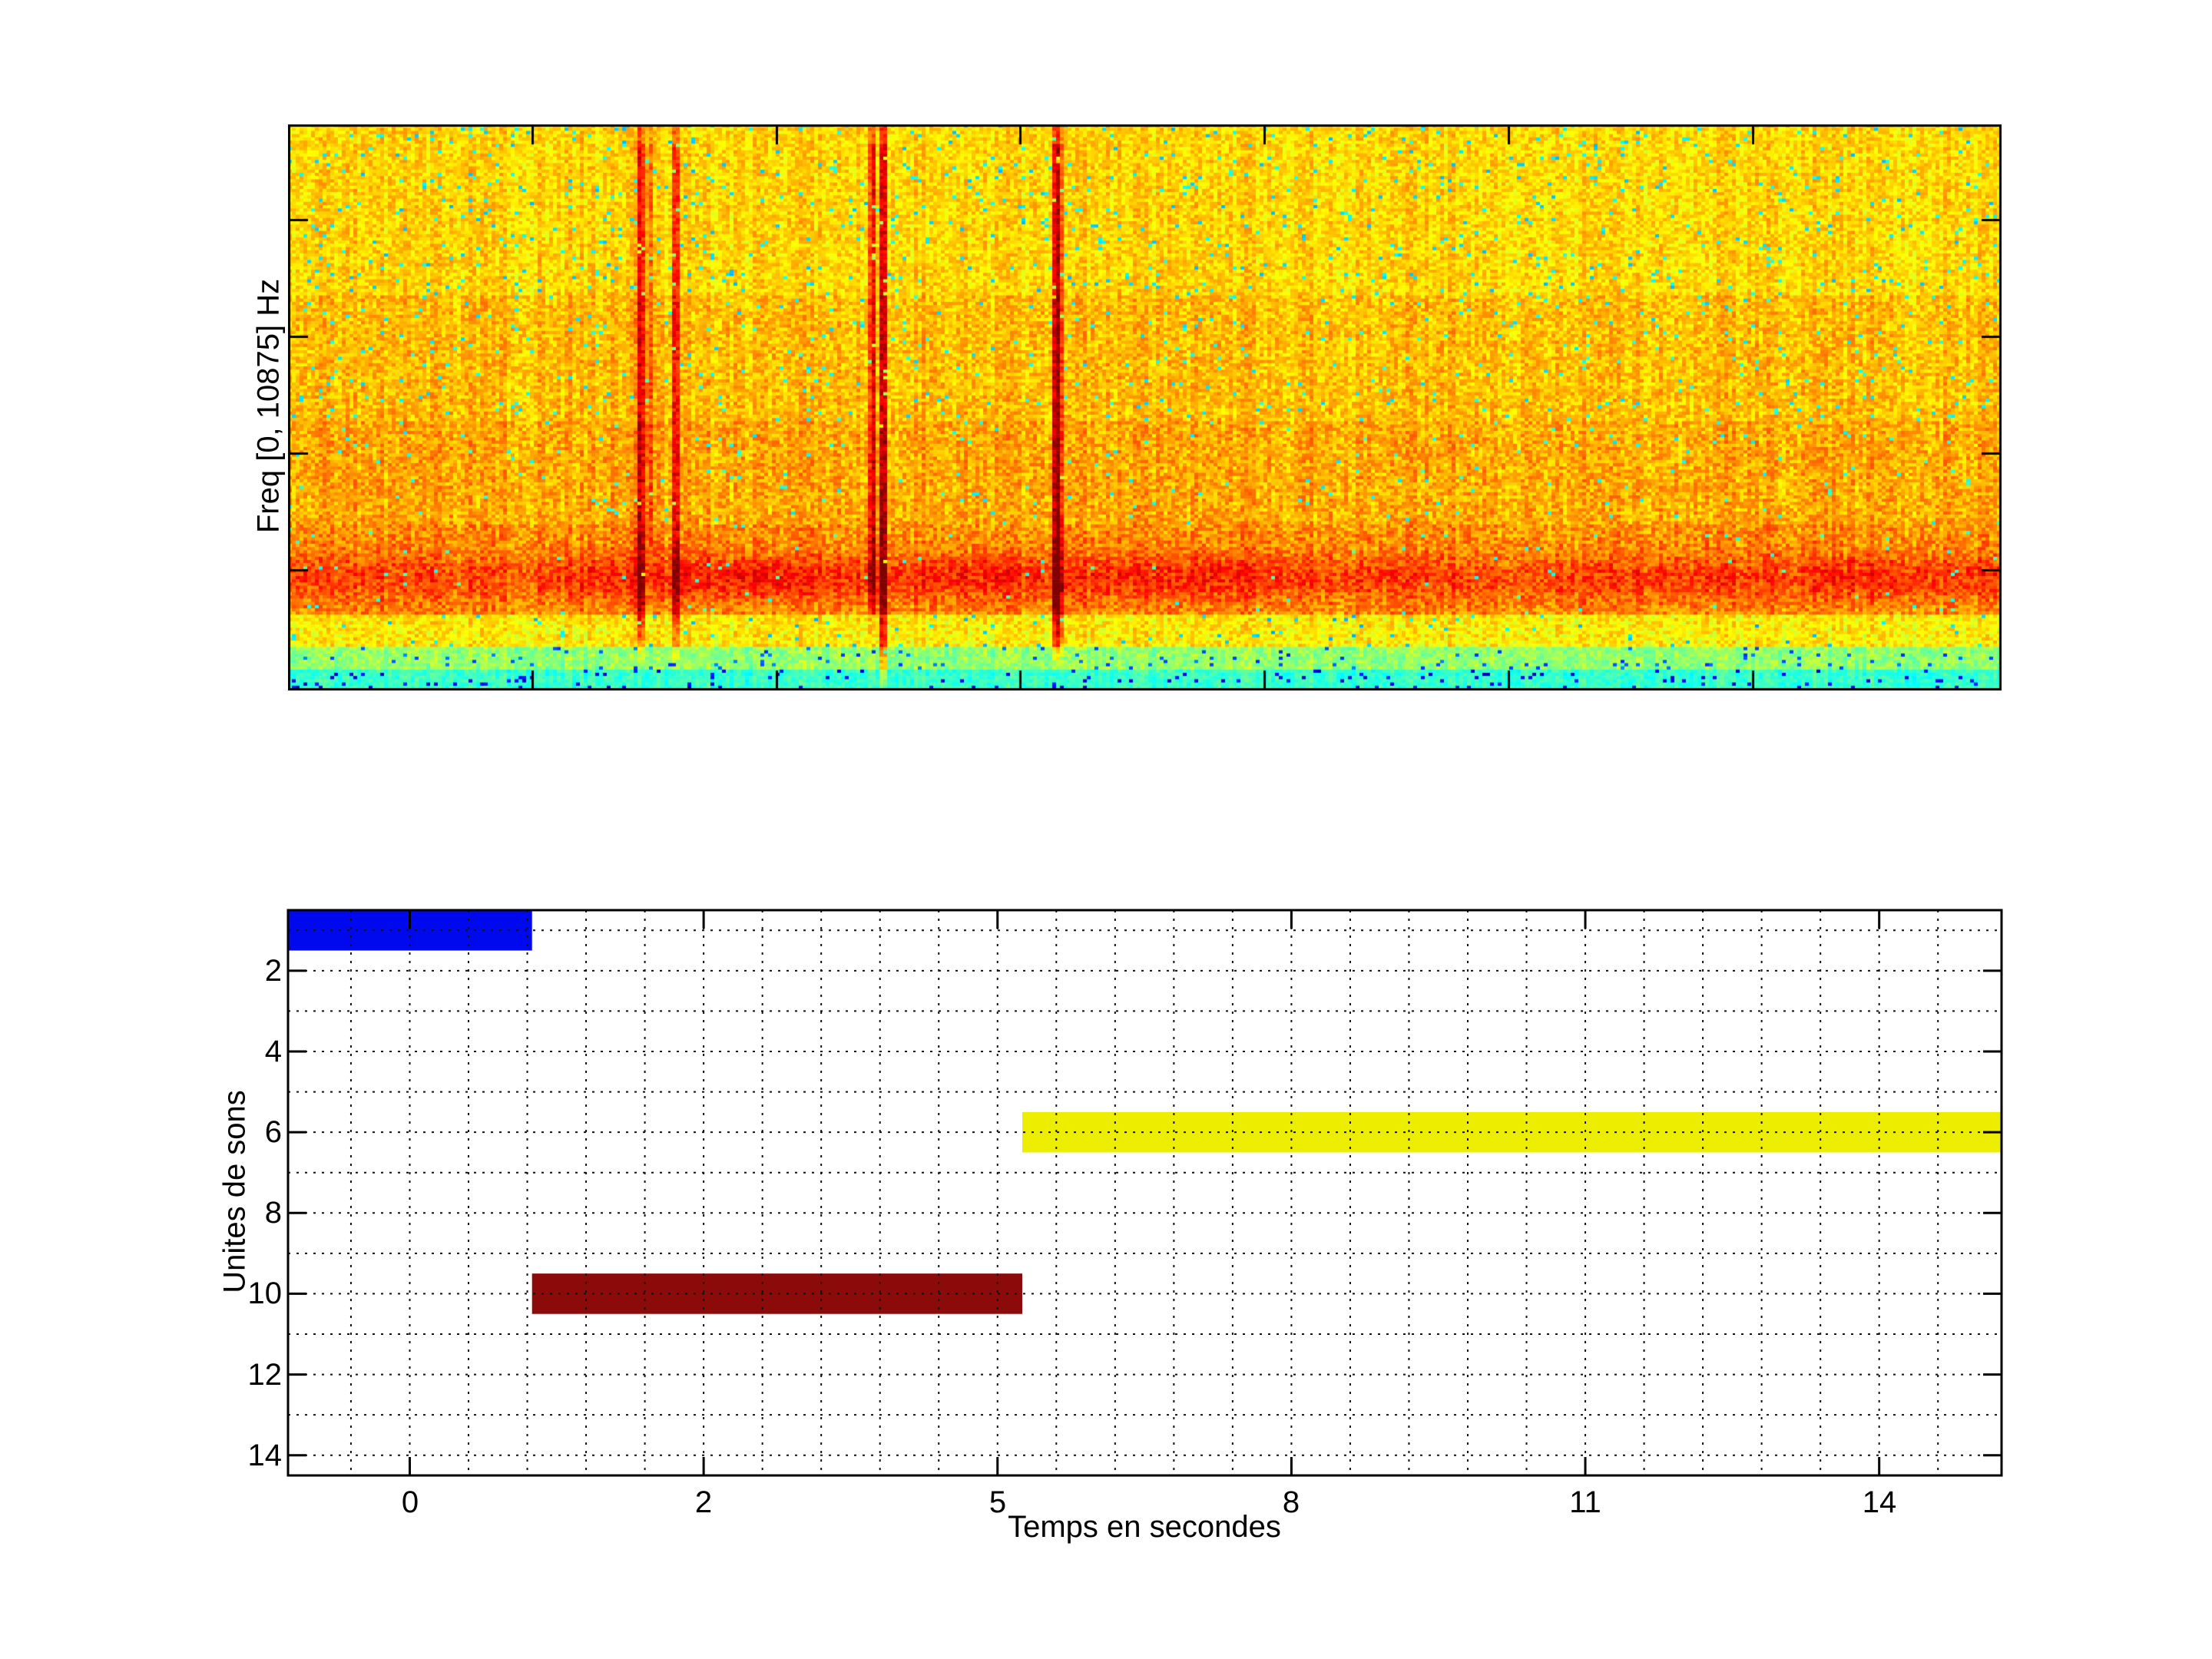 The image size is (2212, 1659). I want to click on y-tick-label-6: 6, so click(273, 1132).